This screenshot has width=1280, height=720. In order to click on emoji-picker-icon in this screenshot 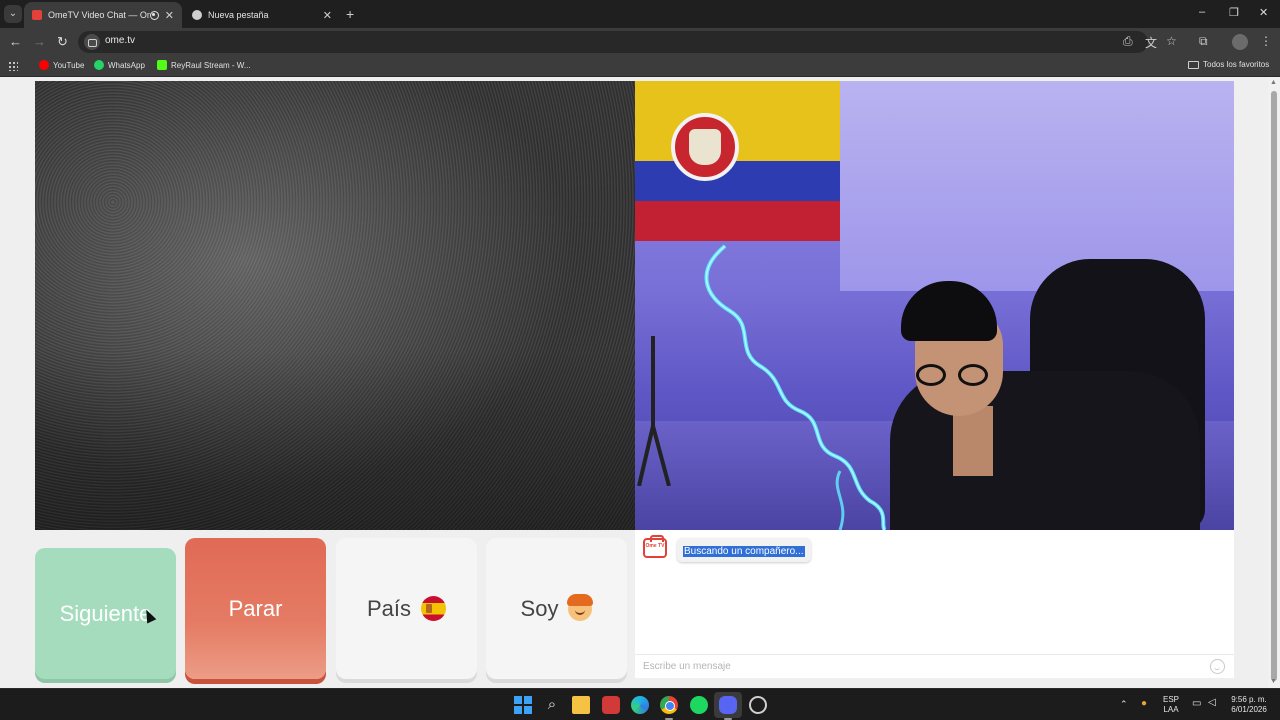, I will do `click(1217, 666)`.